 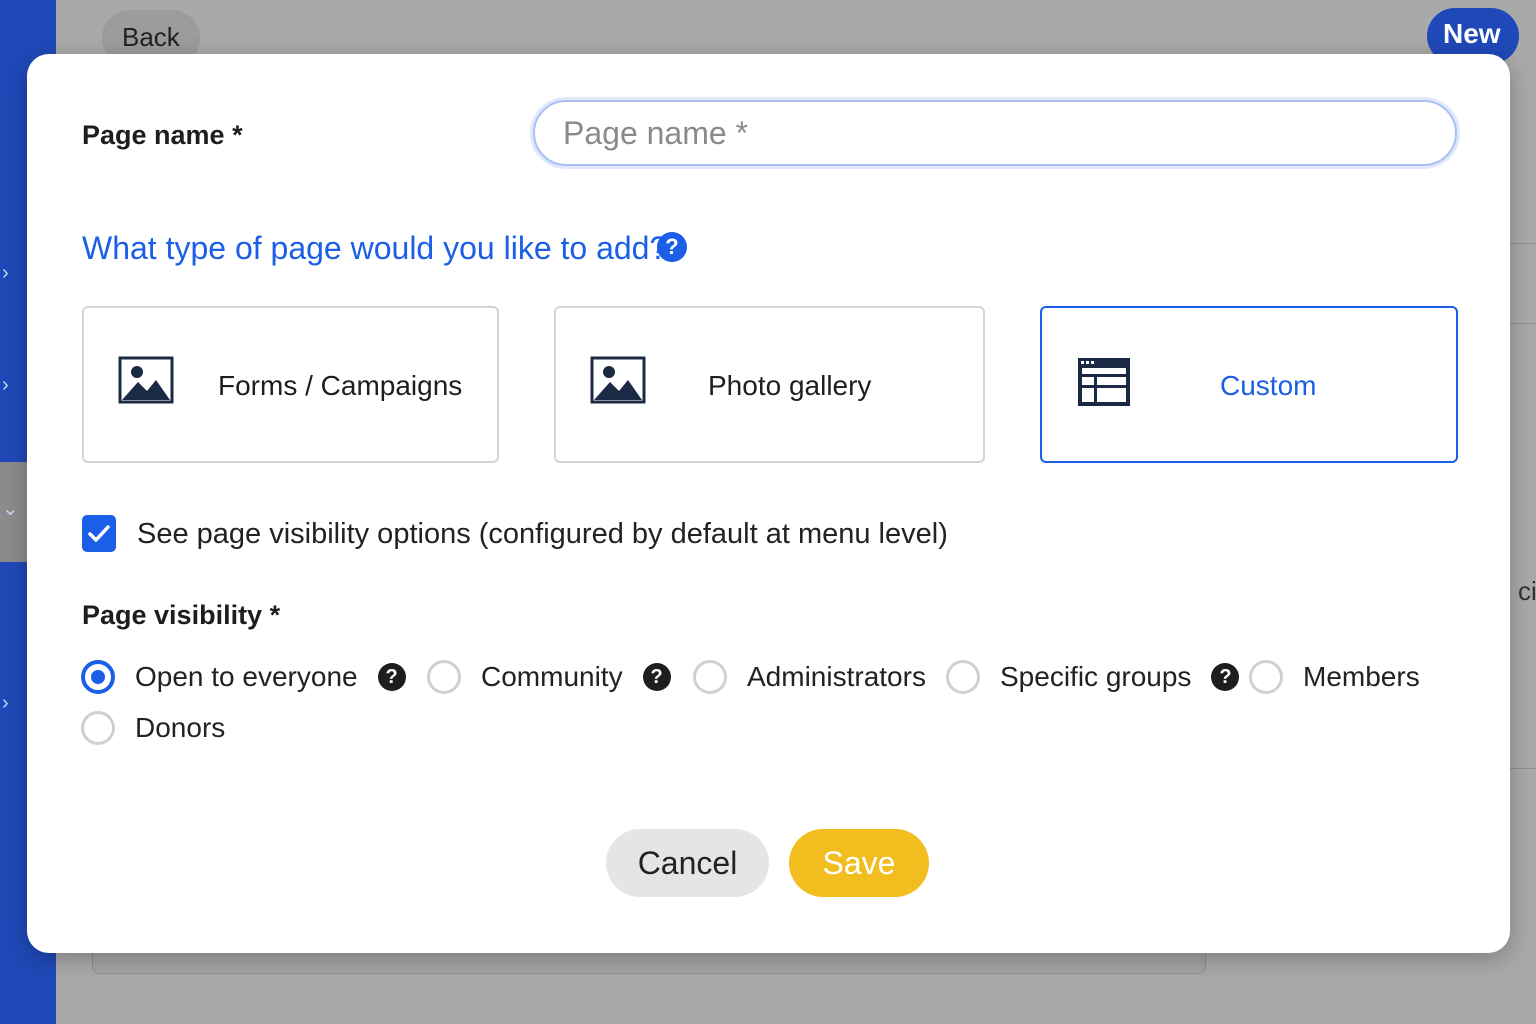 I want to click on checkmark-icon, so click(x=99, y=533).